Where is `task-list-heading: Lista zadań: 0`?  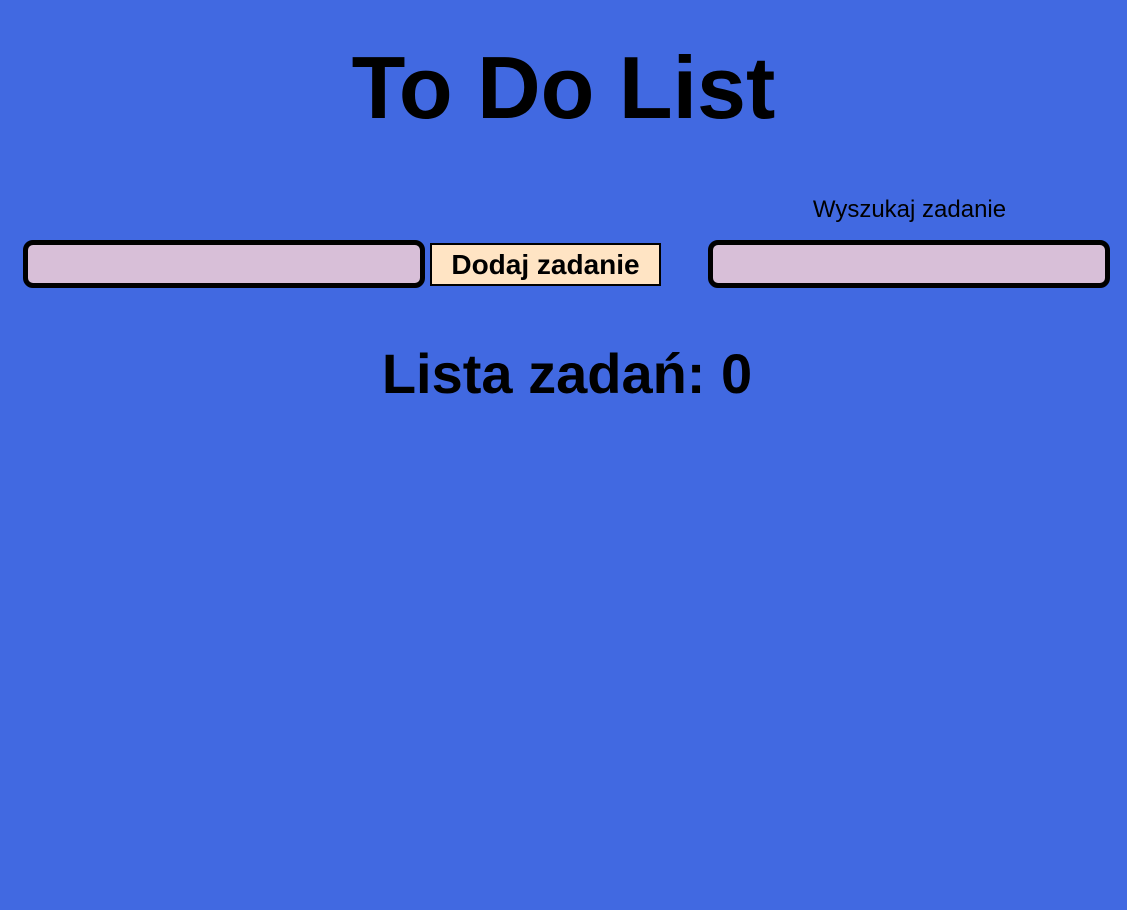
task-list-heading: Lista zadań: 0 is located at coordinates (563, 374).